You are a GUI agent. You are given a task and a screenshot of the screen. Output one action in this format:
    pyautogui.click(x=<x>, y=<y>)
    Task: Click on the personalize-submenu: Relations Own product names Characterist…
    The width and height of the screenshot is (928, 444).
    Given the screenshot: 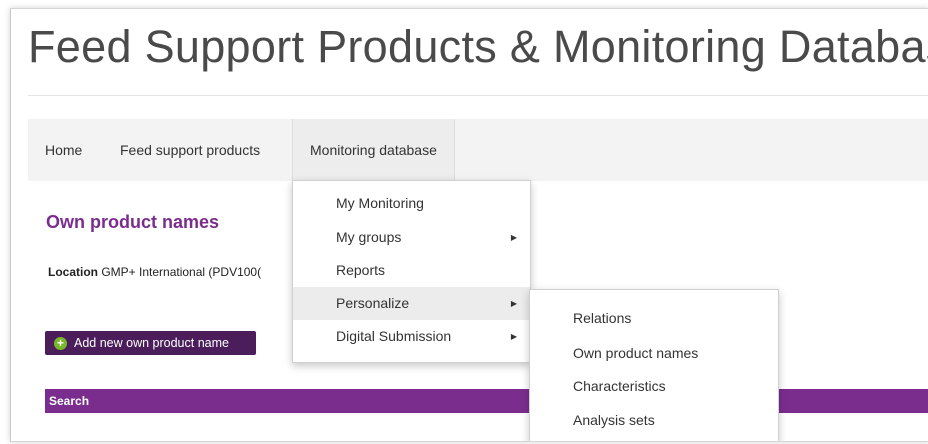 What is the action you would take?
    pyautogui.click(x=654, y=365)
    